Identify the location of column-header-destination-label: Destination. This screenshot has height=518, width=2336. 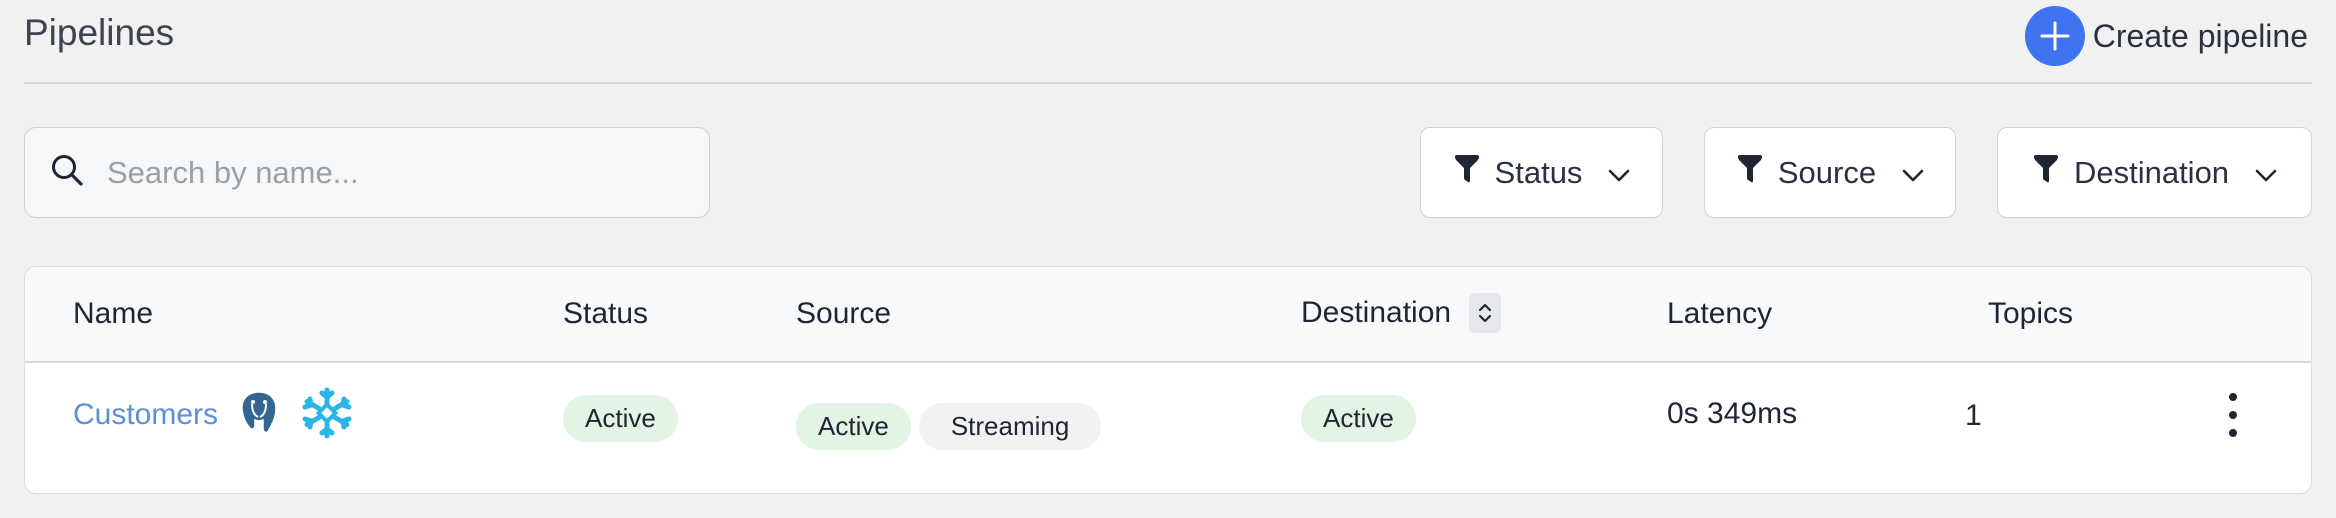
(1376, 312).